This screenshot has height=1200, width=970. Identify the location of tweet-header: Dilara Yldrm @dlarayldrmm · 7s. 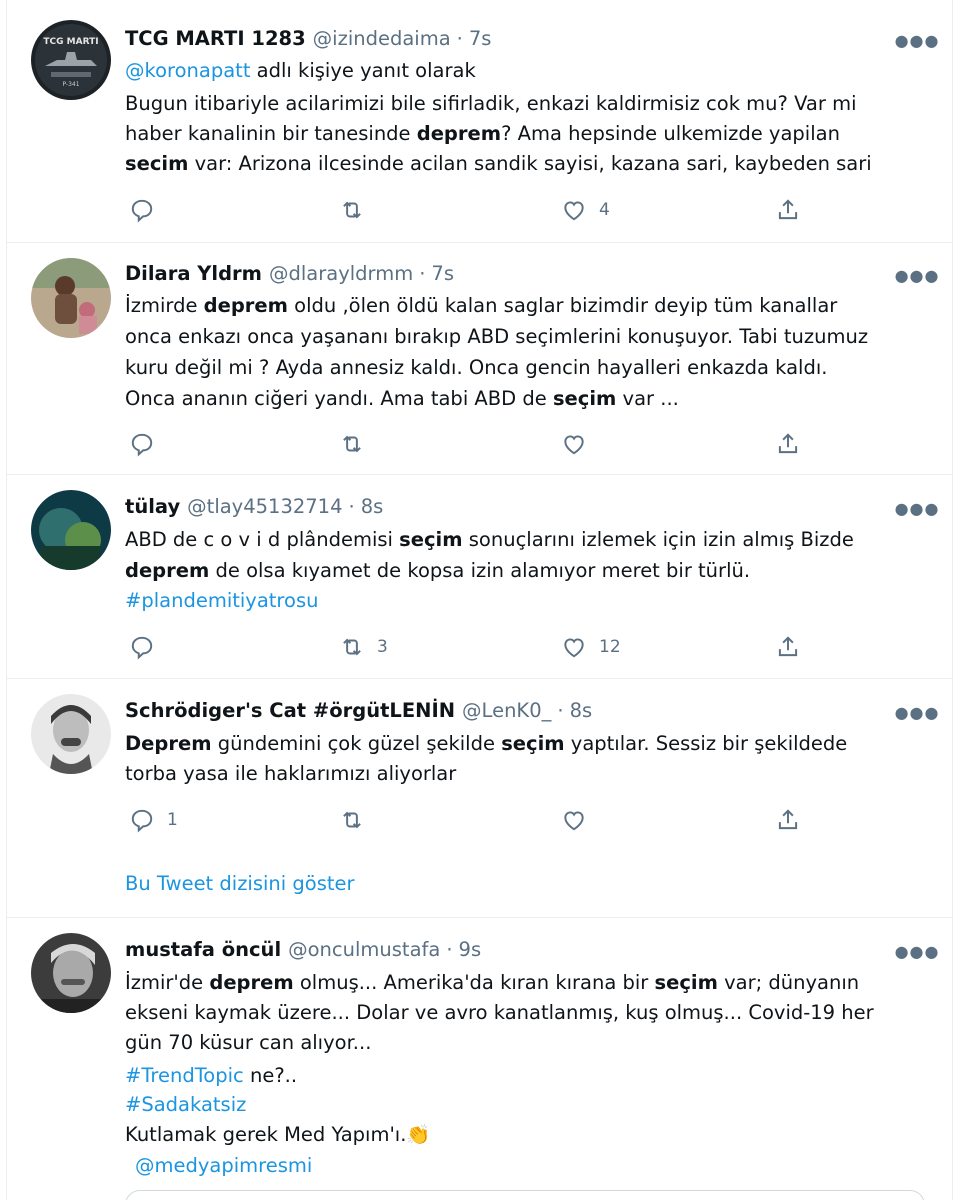
(523, 273).